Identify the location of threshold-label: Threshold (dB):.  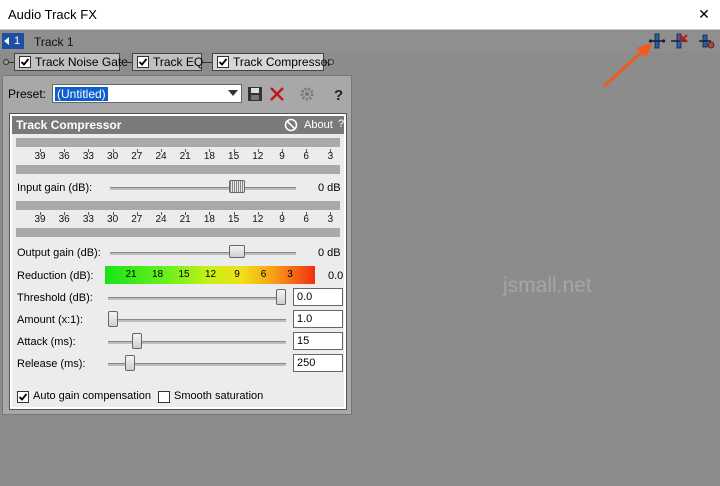
(55, 298).